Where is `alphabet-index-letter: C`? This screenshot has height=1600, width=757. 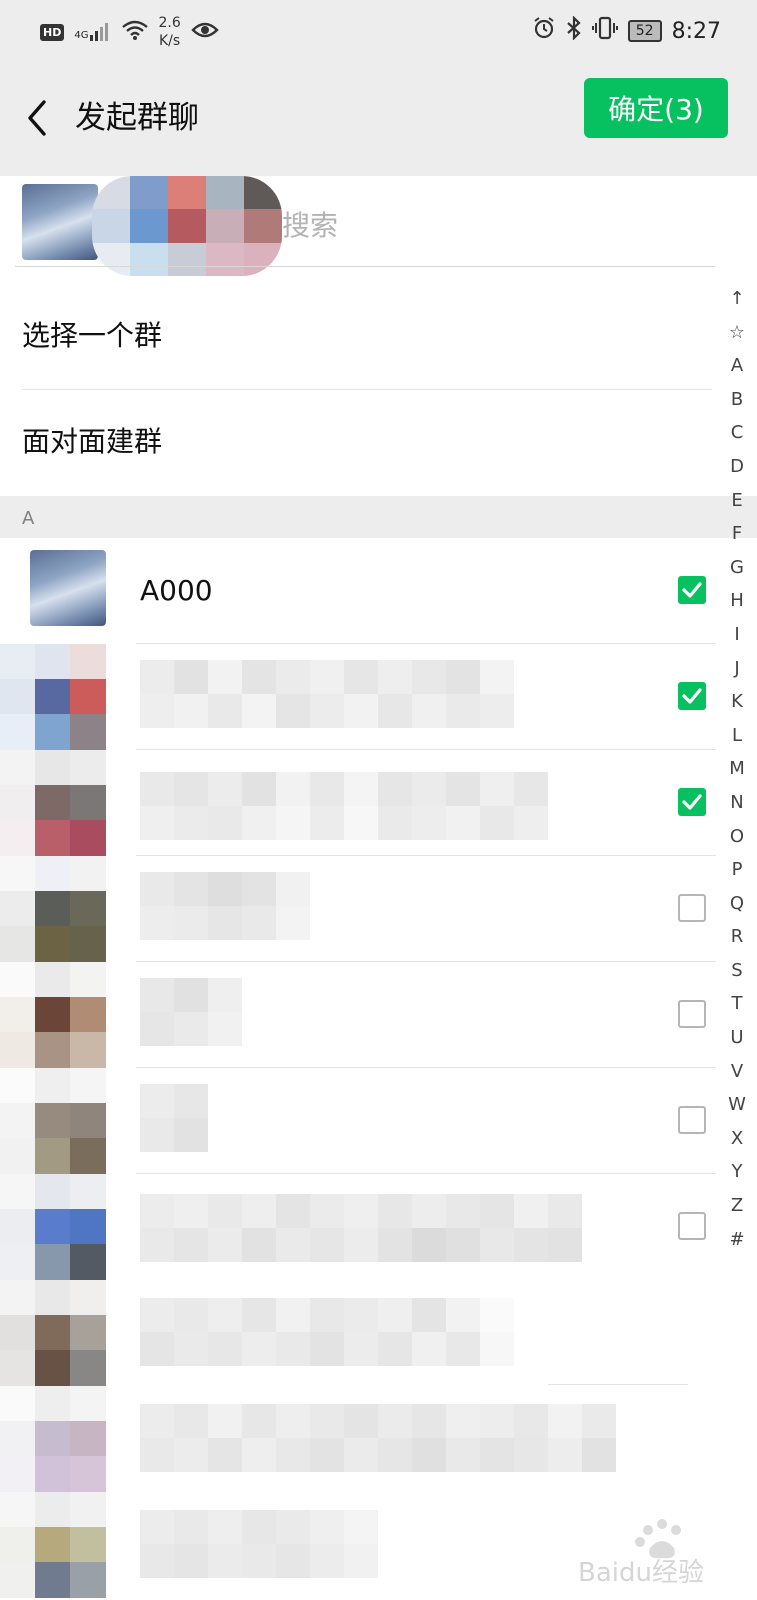
alphabet-index-letter: C is located at coordinates (737, 433).